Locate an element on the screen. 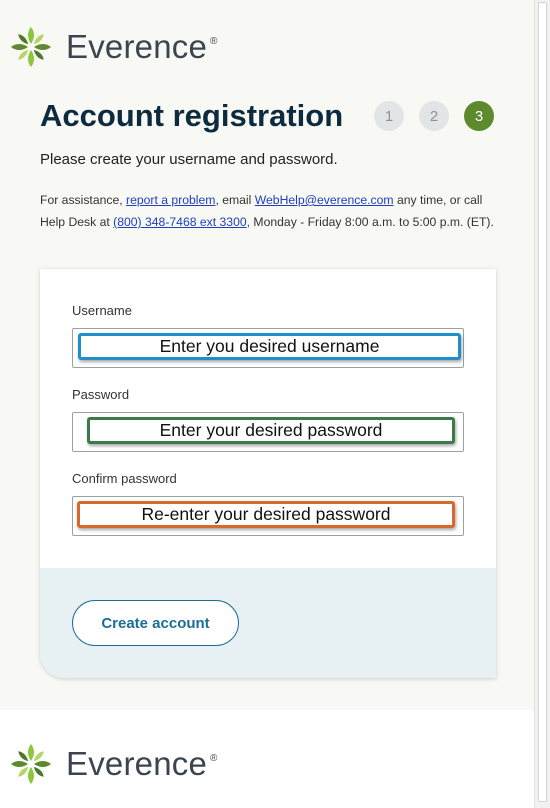 The height and width of the screenshot is (808, 550). everence-logo: Everence ® is located at coordinates (112, 47).